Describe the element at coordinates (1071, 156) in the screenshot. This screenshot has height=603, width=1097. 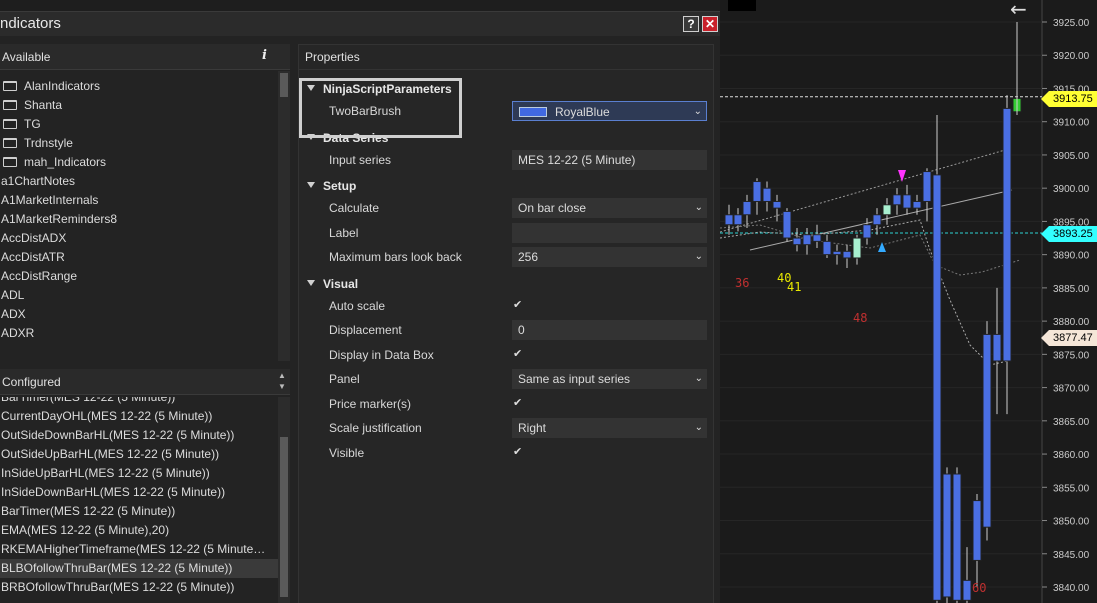
I see `price-tick-label: 3905.00` at that location.